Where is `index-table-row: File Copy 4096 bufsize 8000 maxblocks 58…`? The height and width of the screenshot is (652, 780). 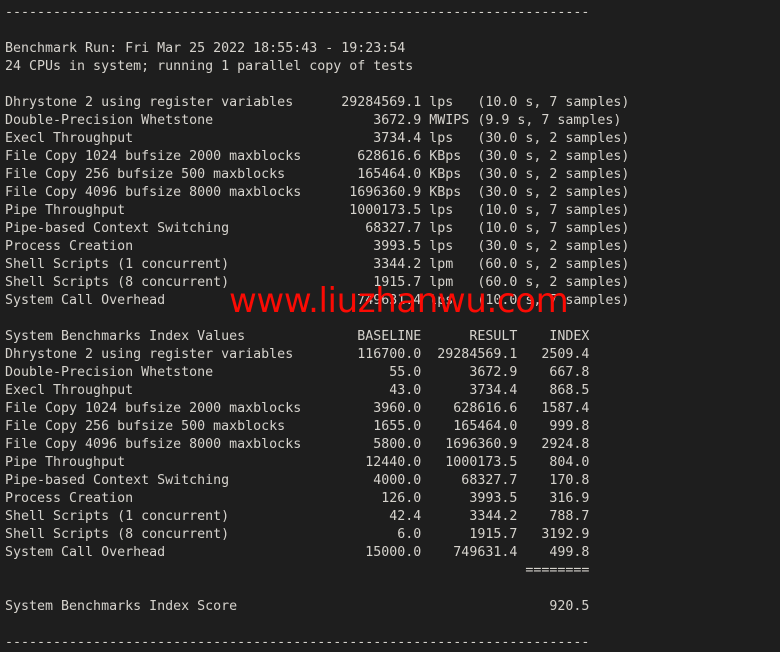 index-table-row: File Copy 4096 bufsize 8000 maxblocks 58… is located at coordinates (297, 444).